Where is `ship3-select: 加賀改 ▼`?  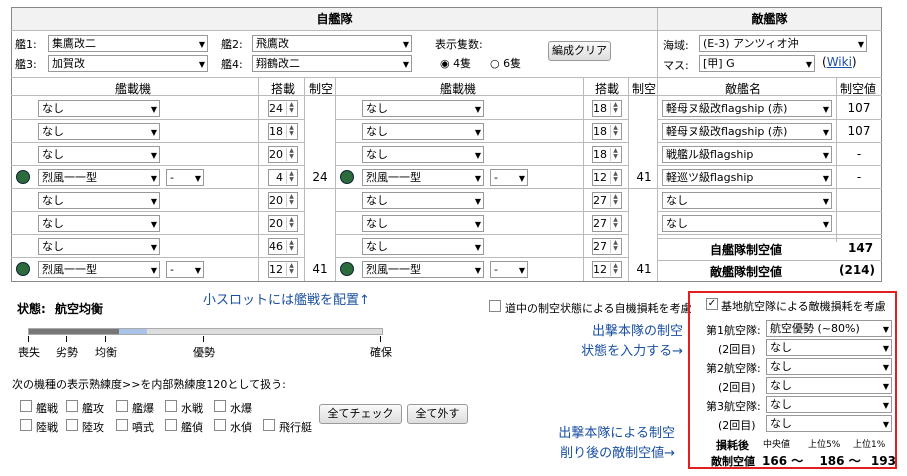 ship3-select: 加賀改 ▼ is located at coordinates (128, 63).